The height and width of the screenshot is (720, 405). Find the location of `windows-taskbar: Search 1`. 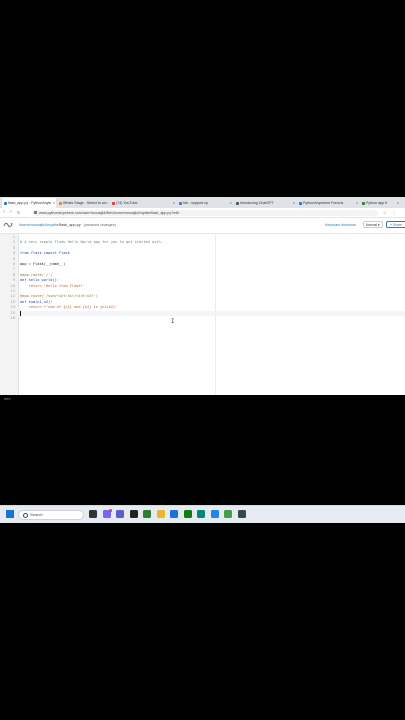

windows-taskbar: Search 1 is located at coordinates (202, 514).